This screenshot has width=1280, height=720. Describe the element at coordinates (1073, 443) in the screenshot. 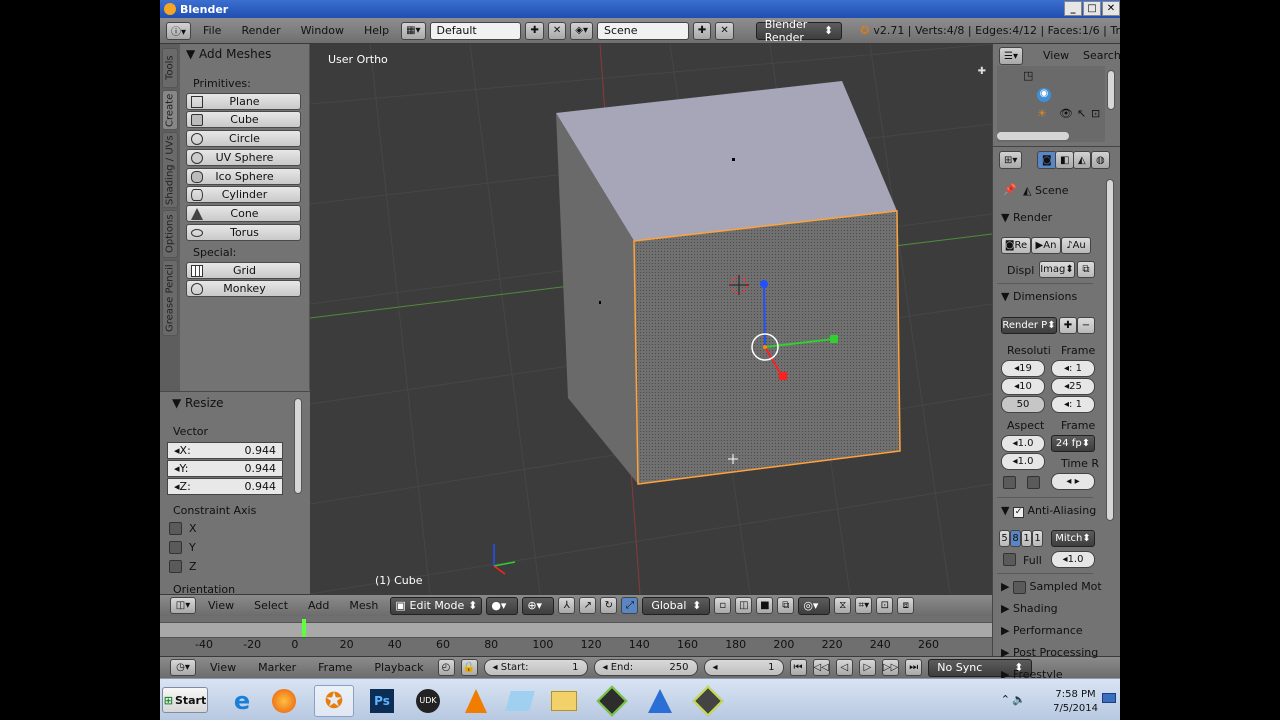

I see `fps-select: 24 fp ⬍` at that location.